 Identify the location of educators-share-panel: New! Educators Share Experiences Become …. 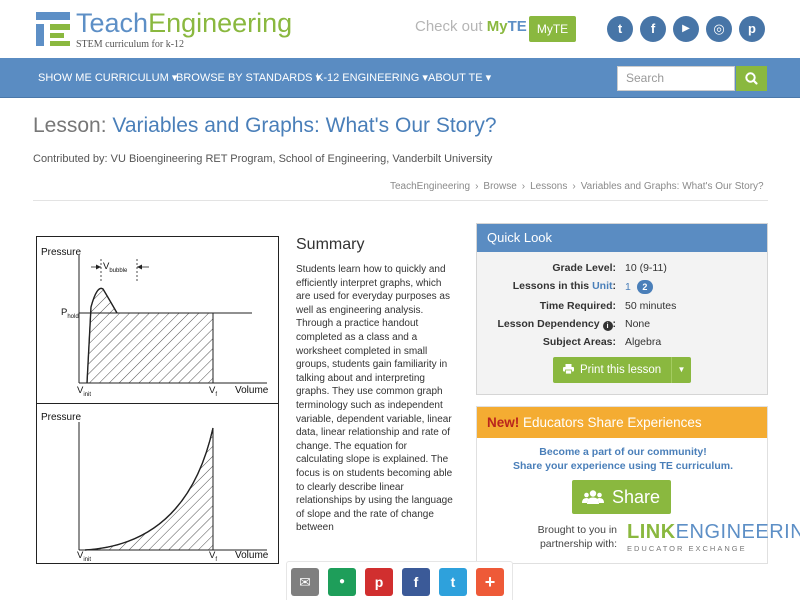
(638, 485).